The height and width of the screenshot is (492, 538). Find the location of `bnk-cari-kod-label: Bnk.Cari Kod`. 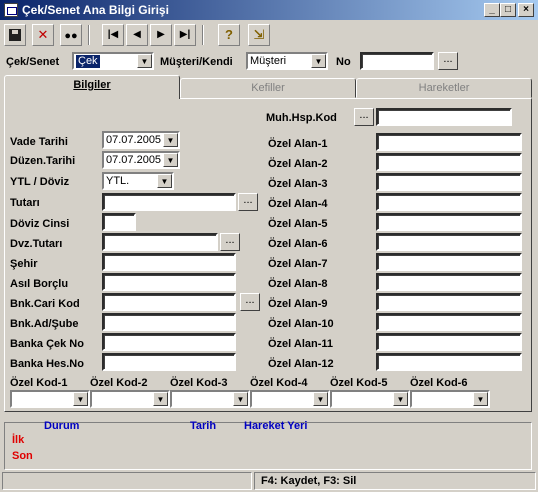

bnk-cari-kod-label: Bnk.Cari Kod is located at coordinates (45, 304).